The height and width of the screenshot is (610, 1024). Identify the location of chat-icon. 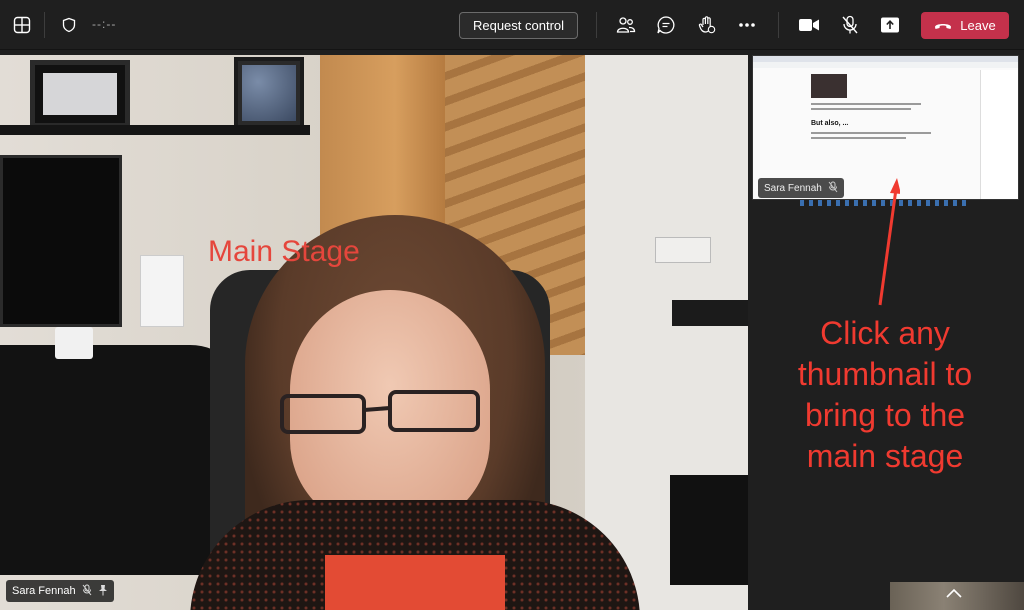
(666, 25).